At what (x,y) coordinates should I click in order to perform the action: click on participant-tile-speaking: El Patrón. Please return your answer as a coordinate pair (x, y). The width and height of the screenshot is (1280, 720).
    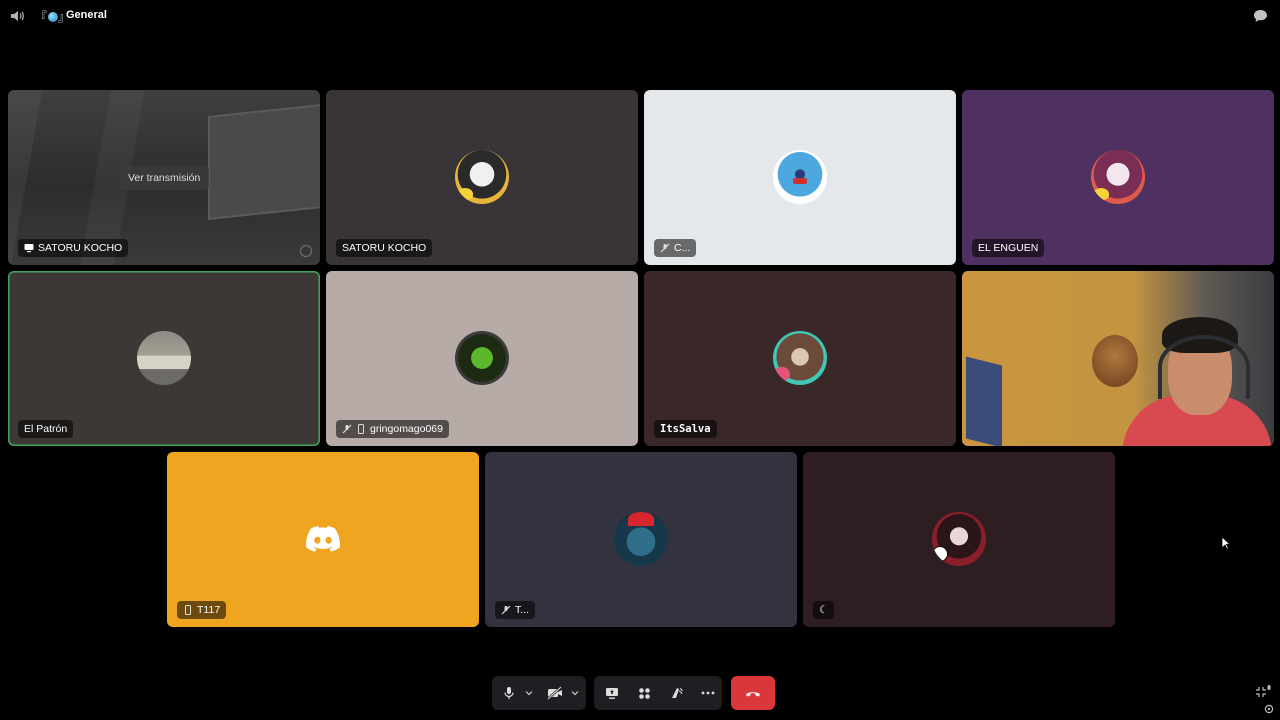
    Looking at the image, I should click on (164, 358).